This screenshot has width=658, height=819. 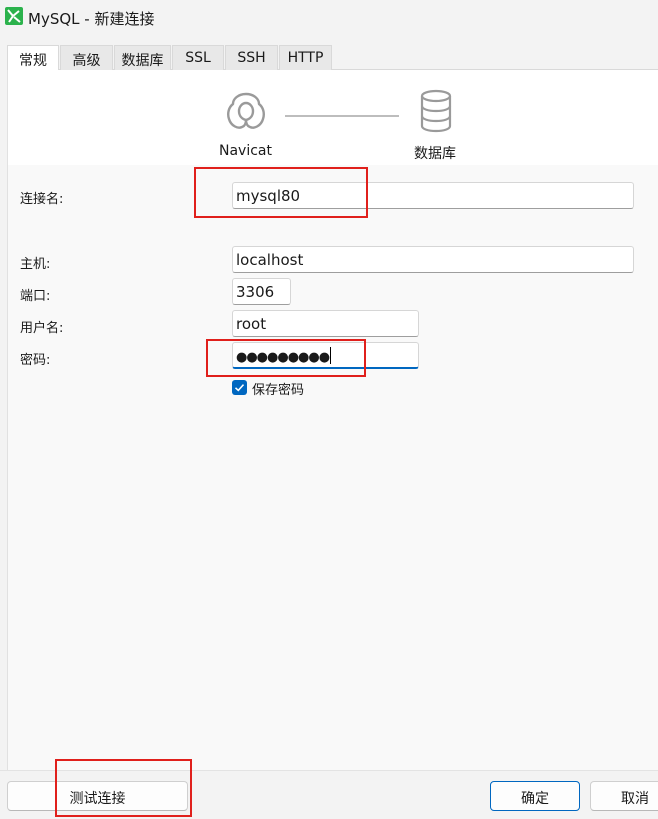 I want to click on title-bar: MySQL - 新建连接, so click(x=329, y=18).